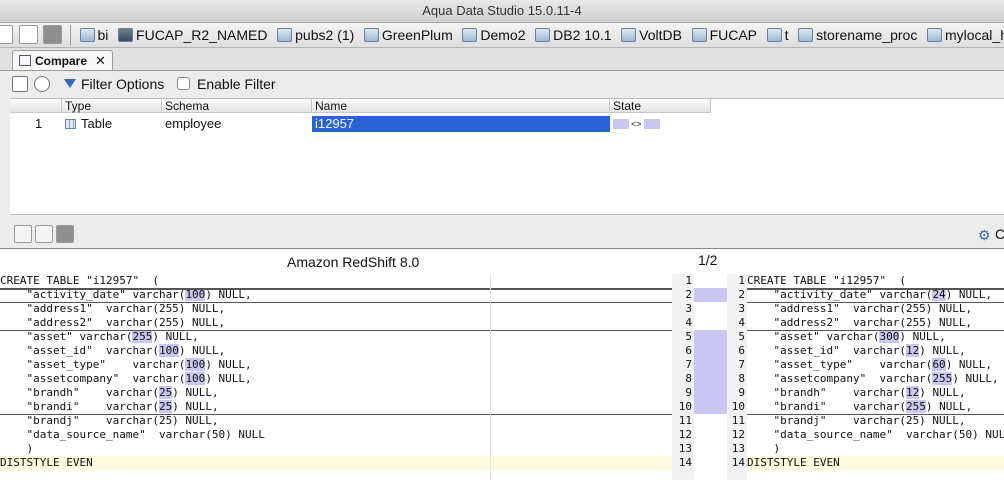 Image resolution: width=1004 pixels, height=480 pixels. What do you see at coordinates (502, 11) in the screenshot?
I see `window-title: Aqua Data Studio 15.0.11-4` at bounding box center [502, 11].